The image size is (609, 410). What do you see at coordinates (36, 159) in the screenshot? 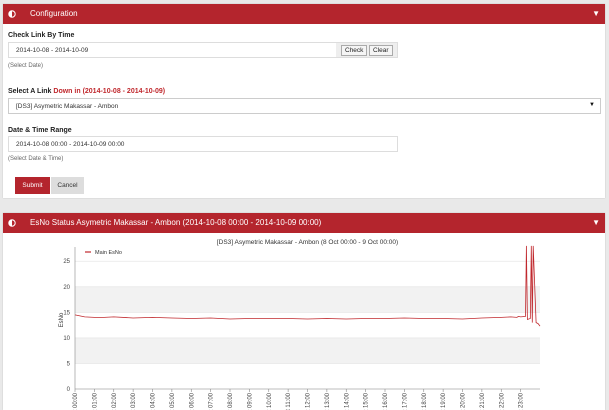
I see `datetime-hint: (Select Date & Time)` at bounding box center [36, 159].